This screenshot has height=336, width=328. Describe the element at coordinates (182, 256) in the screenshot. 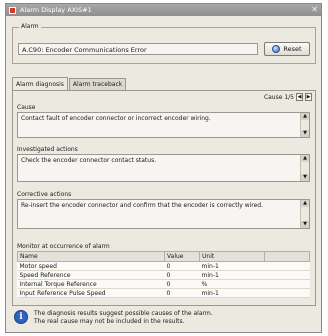

I see `column-header-value: Value` at that location.